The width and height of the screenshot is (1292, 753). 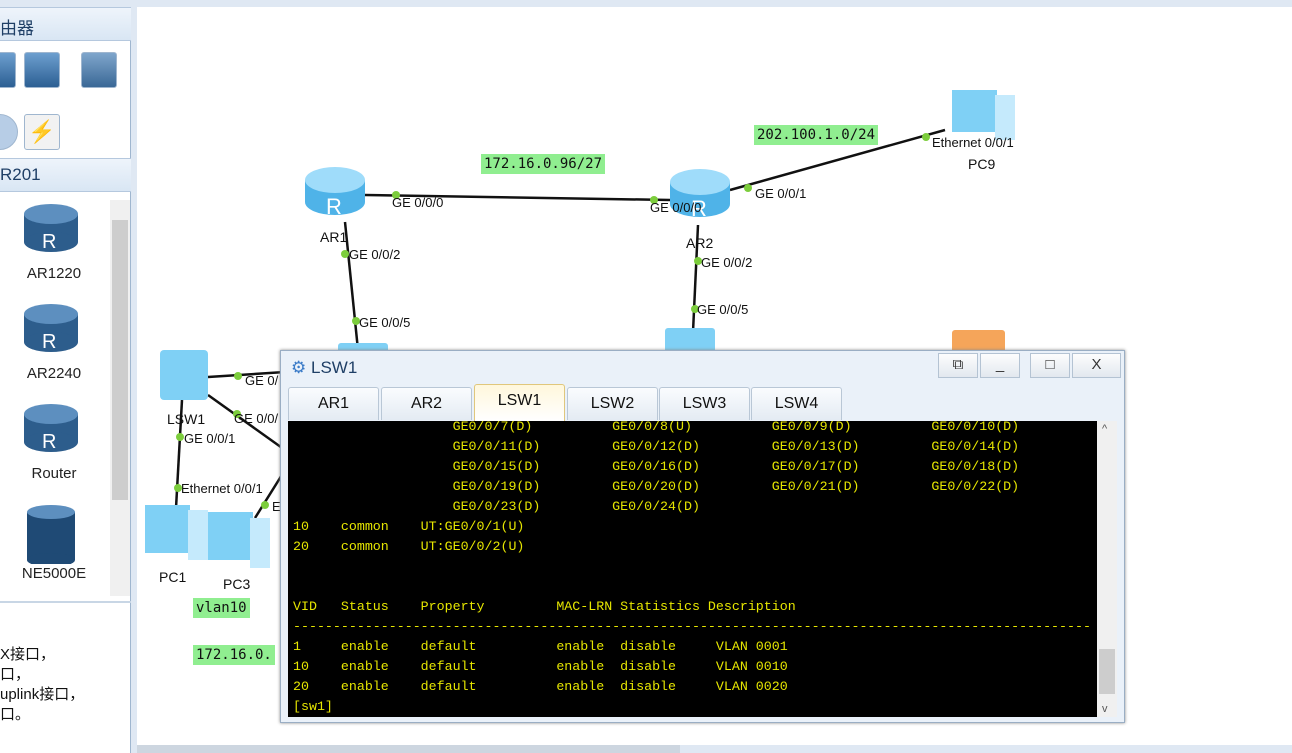 What do you see at coordinates (333, 403) in the screenshot?
I see `tab-ar1: AR1` at bounding box center [333, 403].